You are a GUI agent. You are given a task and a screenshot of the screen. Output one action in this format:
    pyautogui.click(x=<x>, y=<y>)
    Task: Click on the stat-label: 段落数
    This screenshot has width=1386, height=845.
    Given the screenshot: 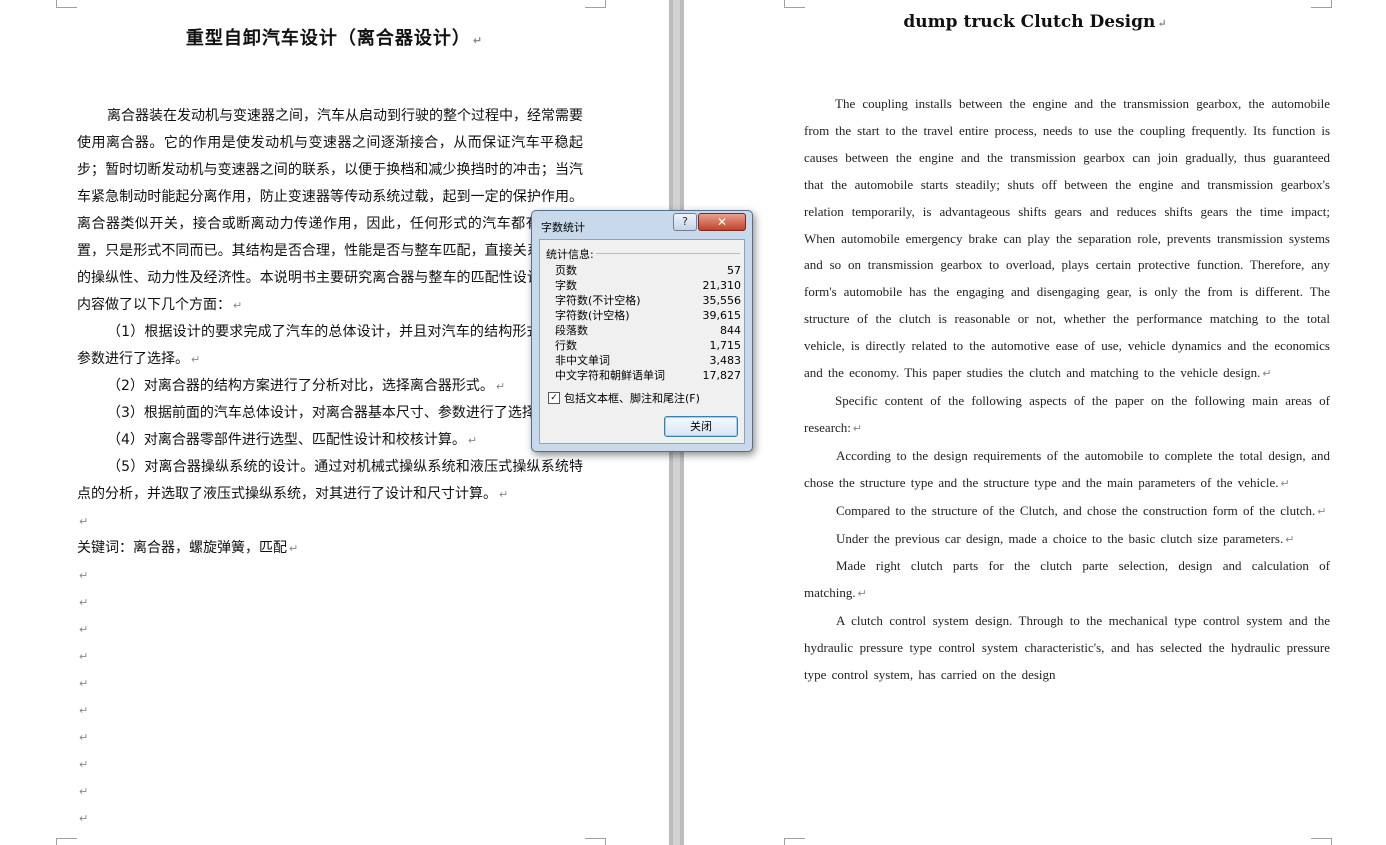 What is the action you would take?
    pyautogui.click(x=571, y=330)
    